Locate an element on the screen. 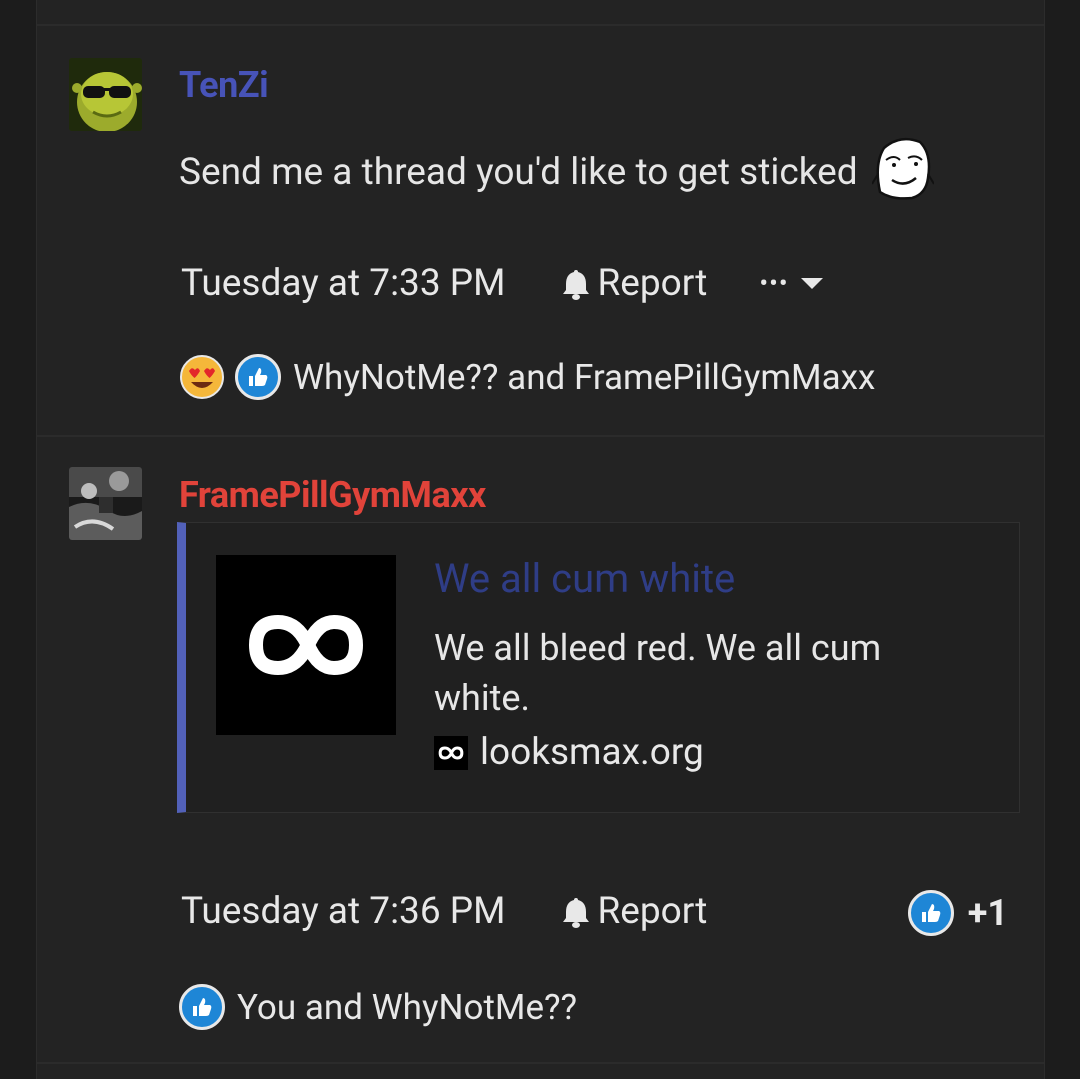 The image size is (1080, 1079). like-reaction-icon is located at coordinates (202, 1007).